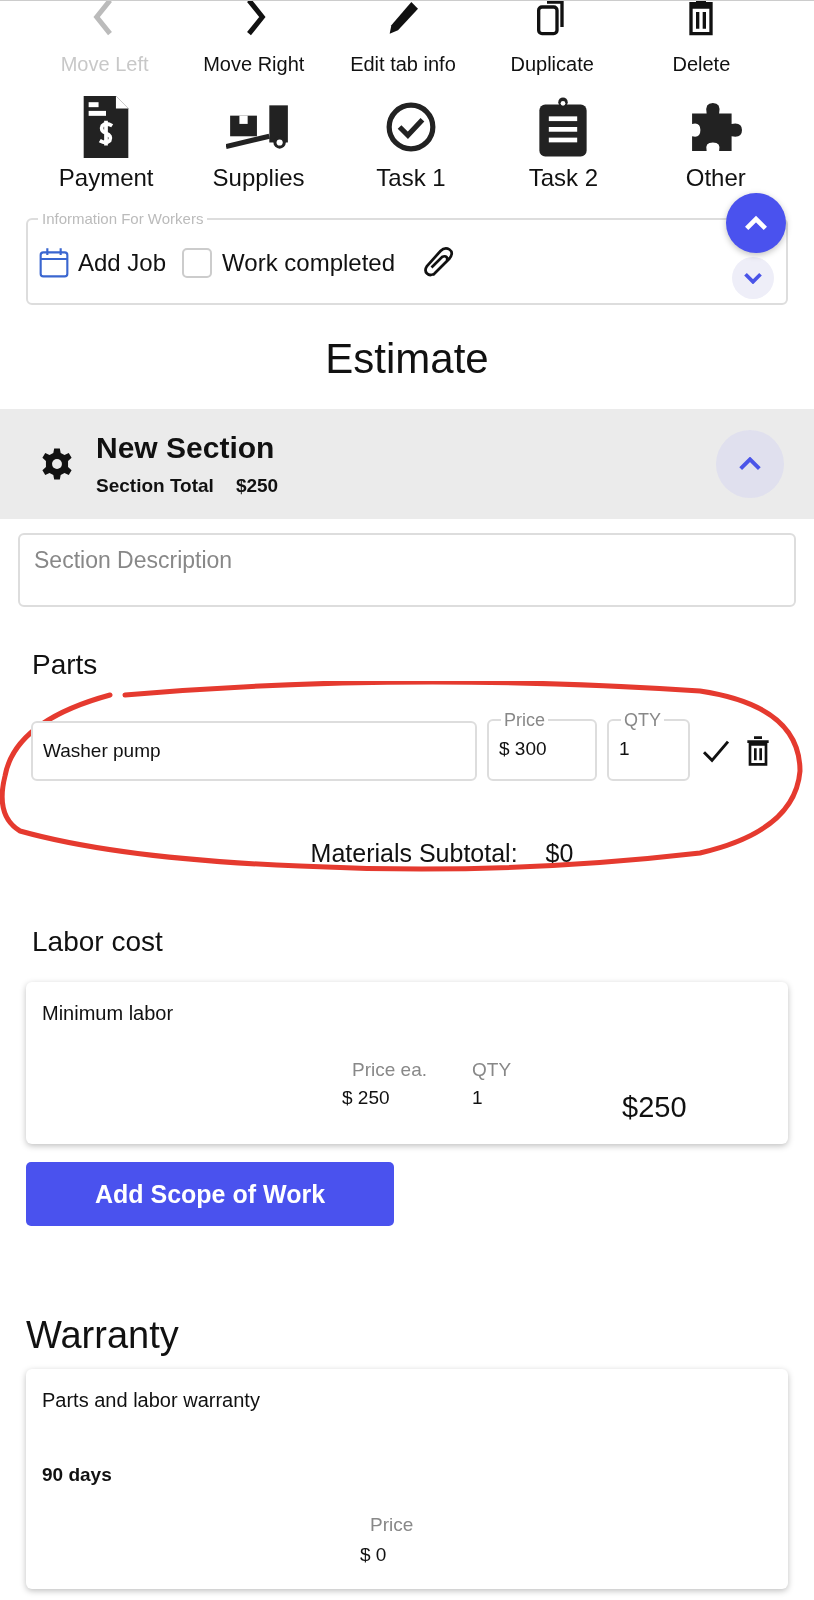 The image size is (814, 1600). Describe the element at coordinates (106, 144) in the screenshot. I see `tab: Payment` at that location.